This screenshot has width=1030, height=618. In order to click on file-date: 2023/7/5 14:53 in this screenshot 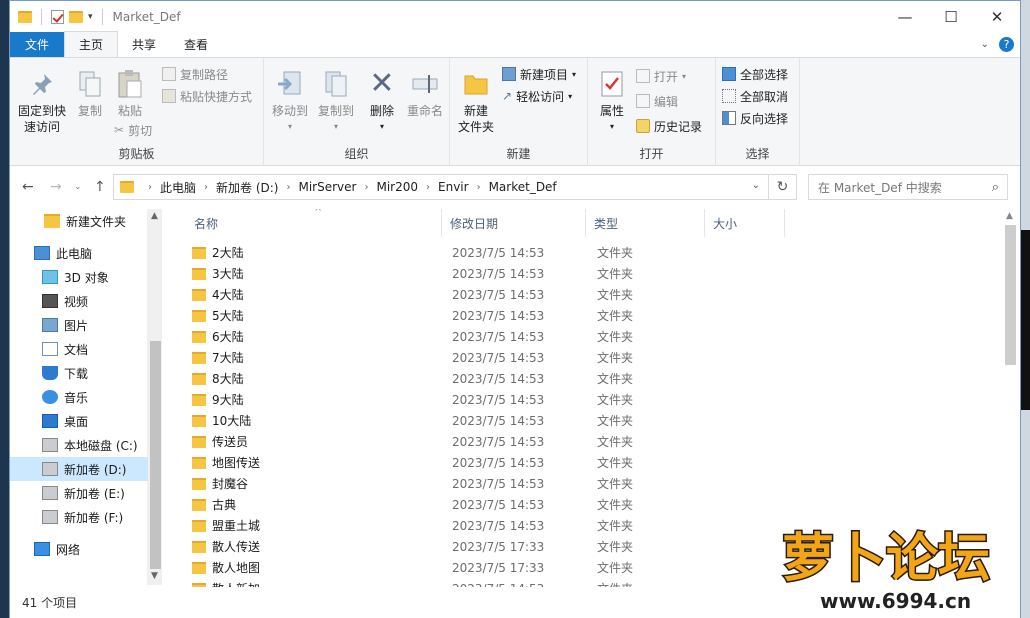, I will do `click(498, 378)`.